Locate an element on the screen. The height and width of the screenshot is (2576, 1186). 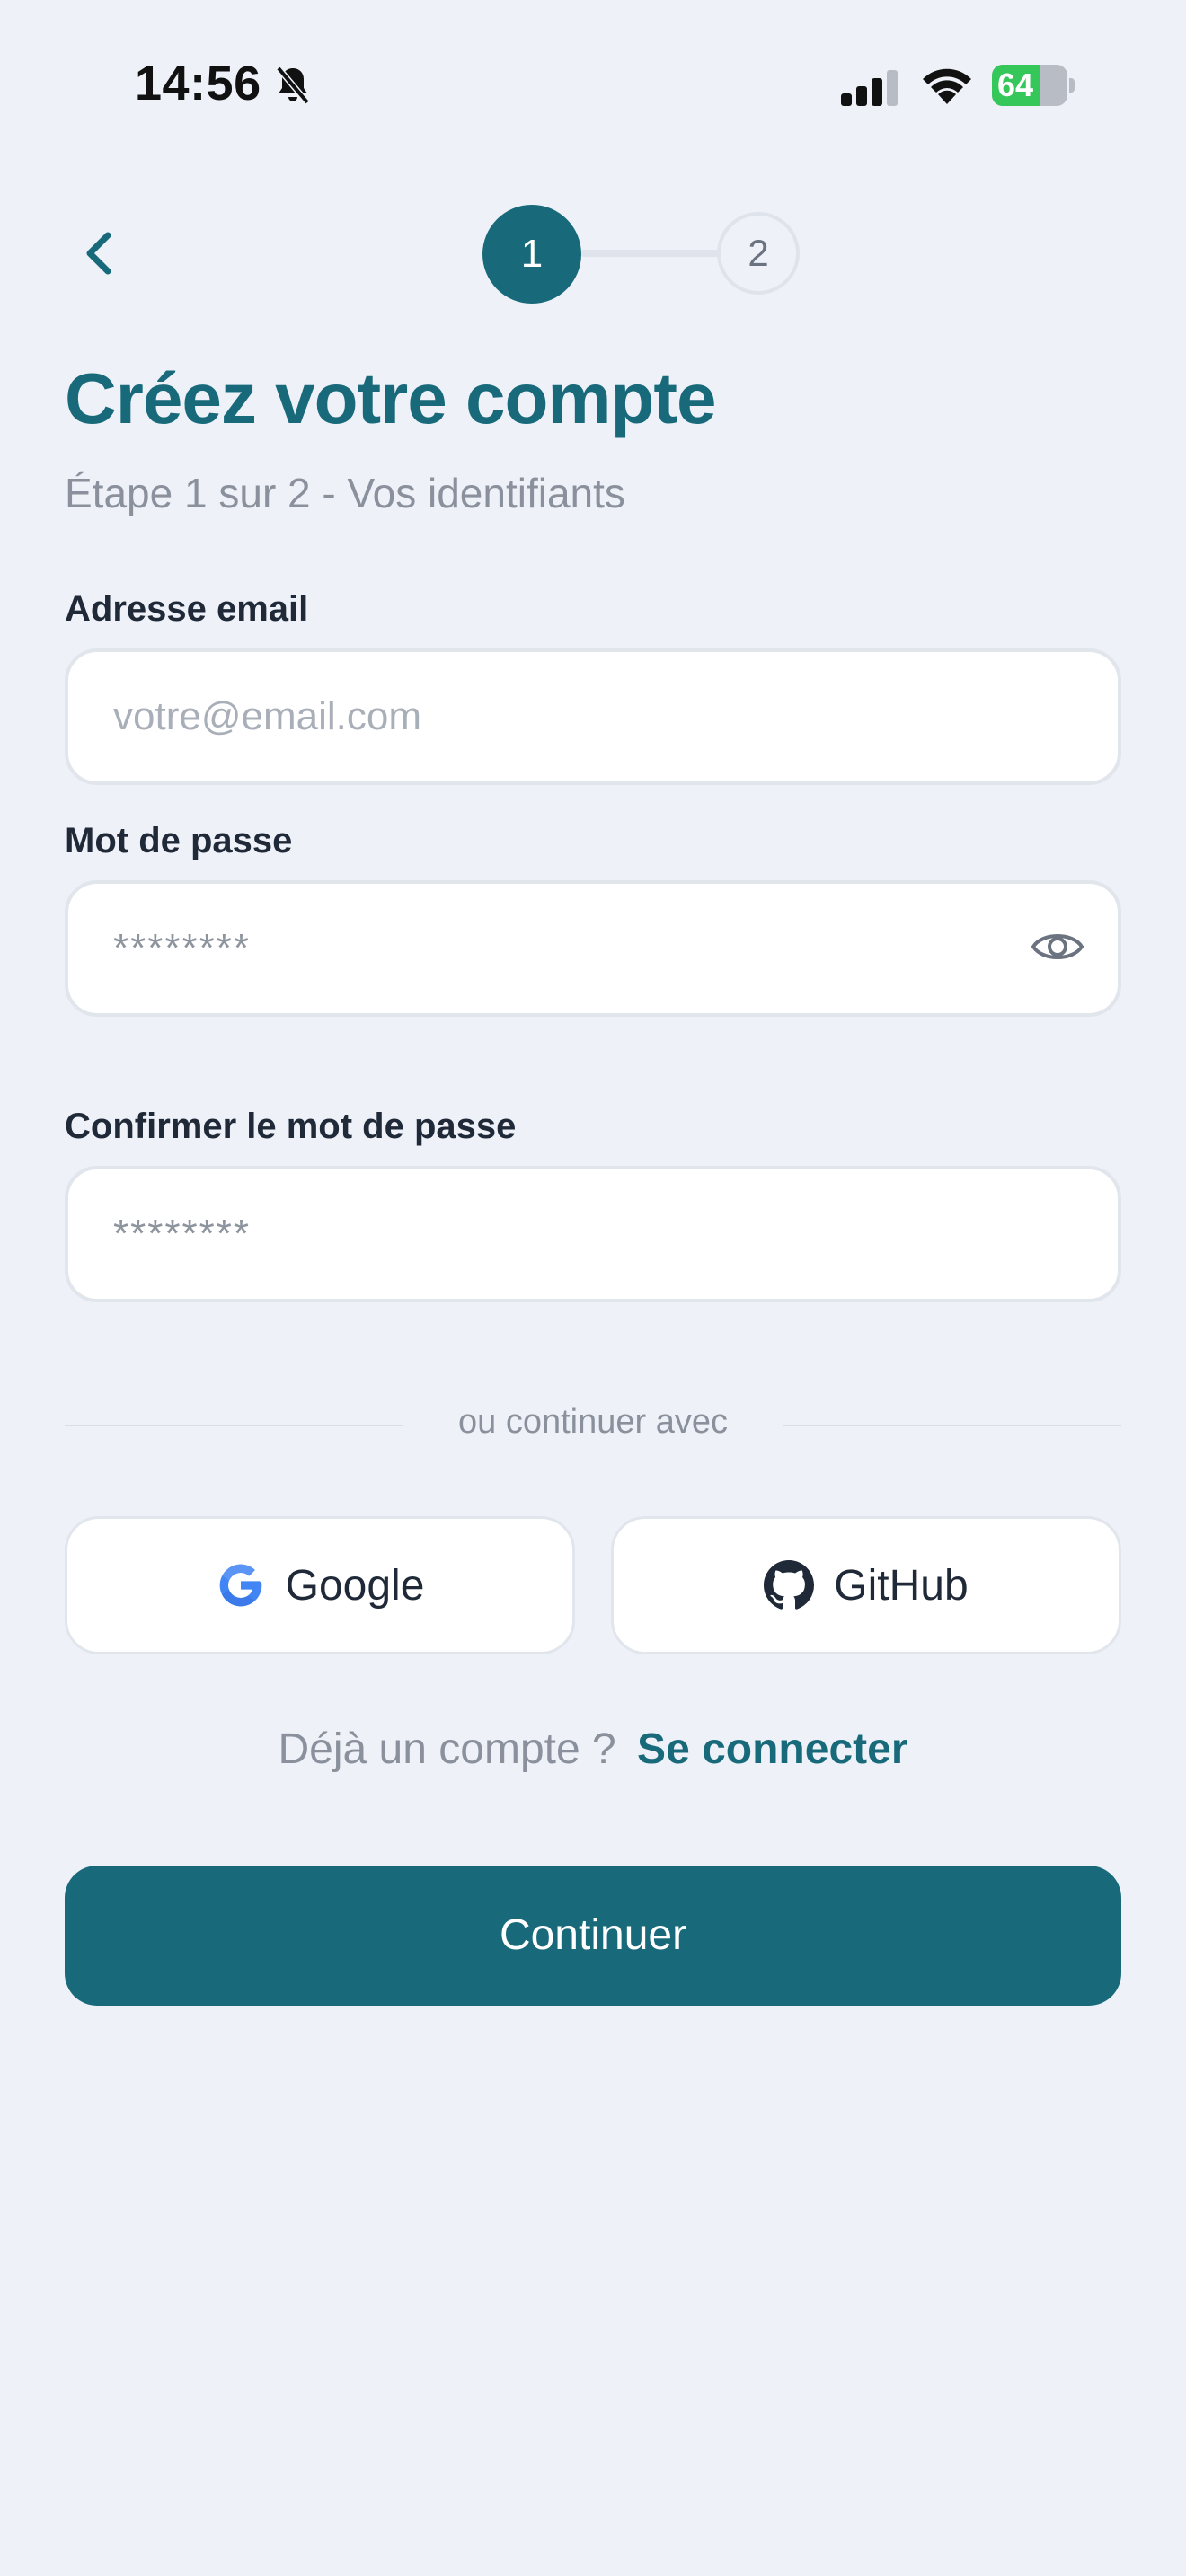
stepper-connector is located at coordinates (652, 253).